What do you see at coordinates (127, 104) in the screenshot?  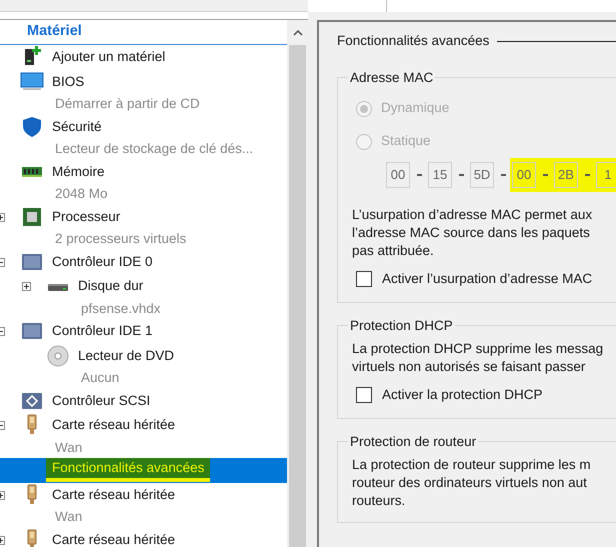 I see `item-detail: Démarrer à partir de CD` at bounding box center [127, 104].